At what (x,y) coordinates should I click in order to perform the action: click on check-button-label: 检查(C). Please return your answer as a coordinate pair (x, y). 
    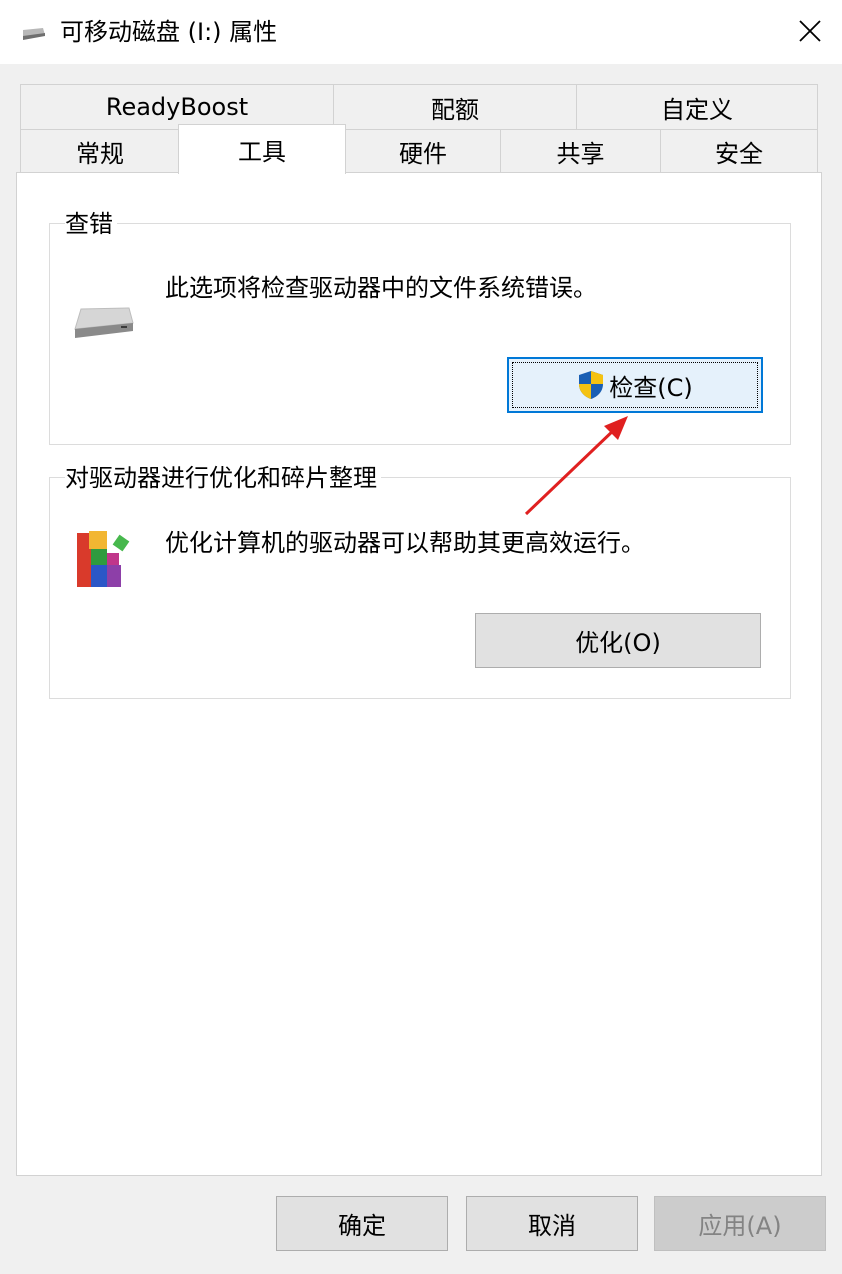
    Looking at the image, I should click on (651, 387).